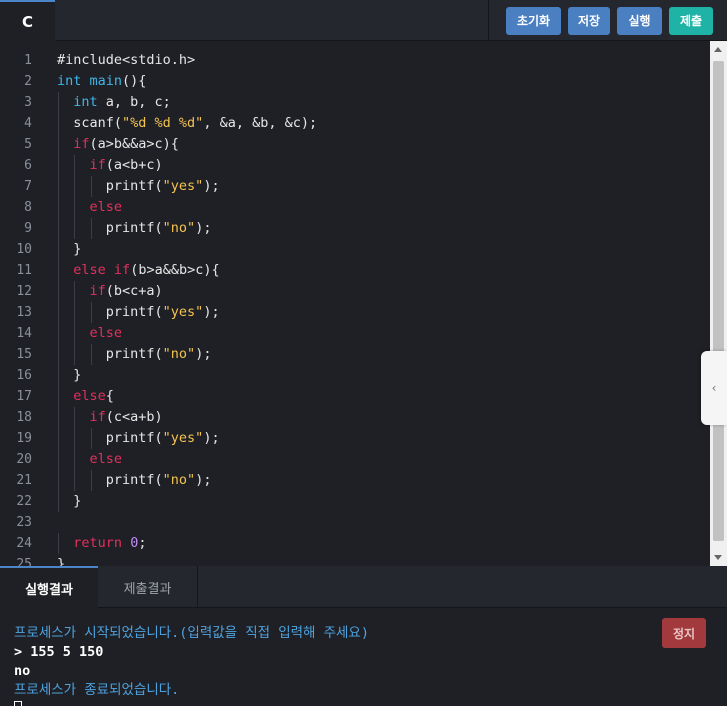 Image resolution: width=727 pixels, height=706 pixels. What do you see at coordinates (24, 480) in the screenshot?
I see `line-number: 21` at bounding box center [24, 480].